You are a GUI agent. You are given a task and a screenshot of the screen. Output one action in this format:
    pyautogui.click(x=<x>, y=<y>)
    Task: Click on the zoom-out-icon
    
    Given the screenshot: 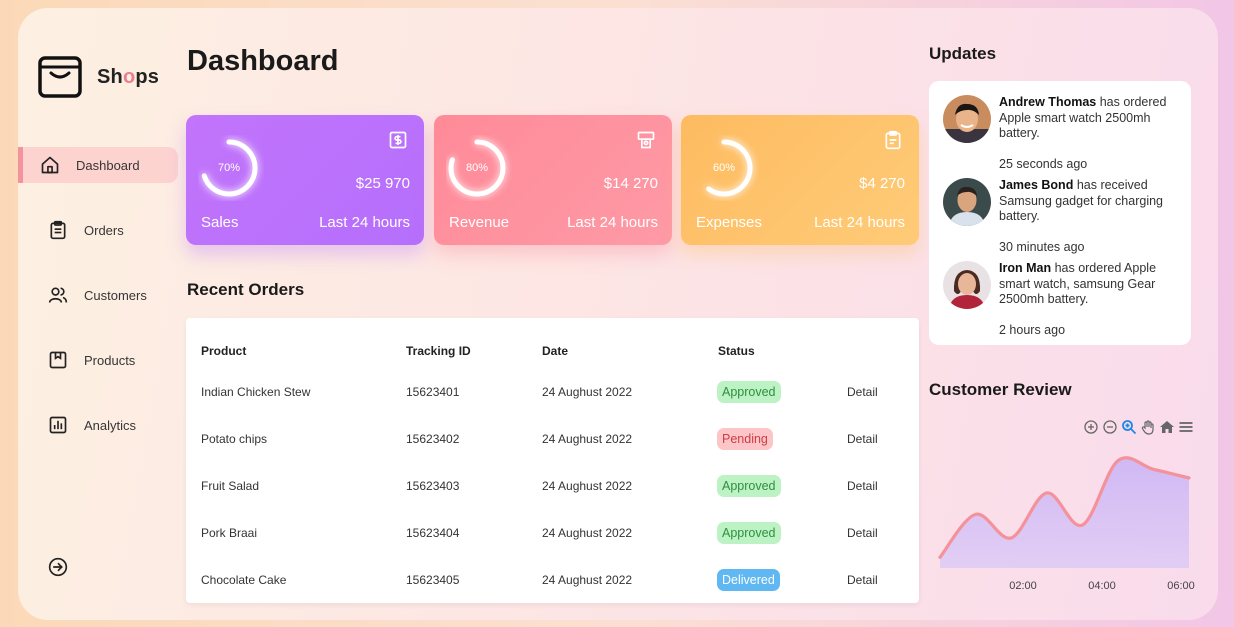 What is the action you would take?
    pyautogui.click(x=1110, y=427)
    